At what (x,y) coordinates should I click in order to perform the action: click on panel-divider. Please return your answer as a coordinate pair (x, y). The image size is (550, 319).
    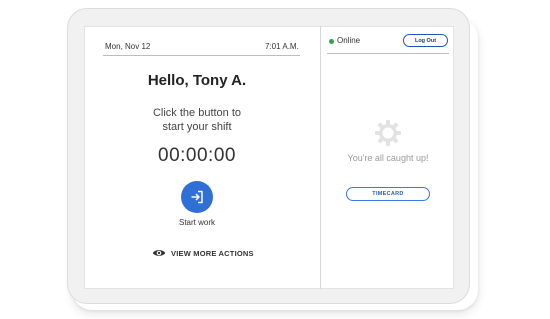
    Looking at the image, I should click on (320, 157).